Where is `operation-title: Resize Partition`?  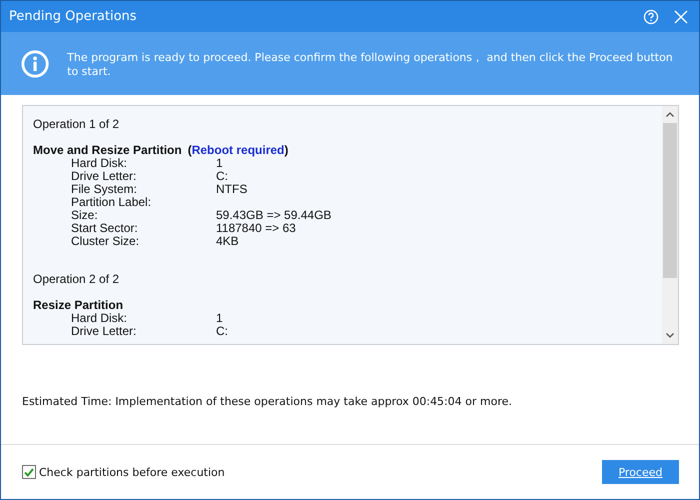 operation-title: Resize Partition is located at coordinates (78, 305).